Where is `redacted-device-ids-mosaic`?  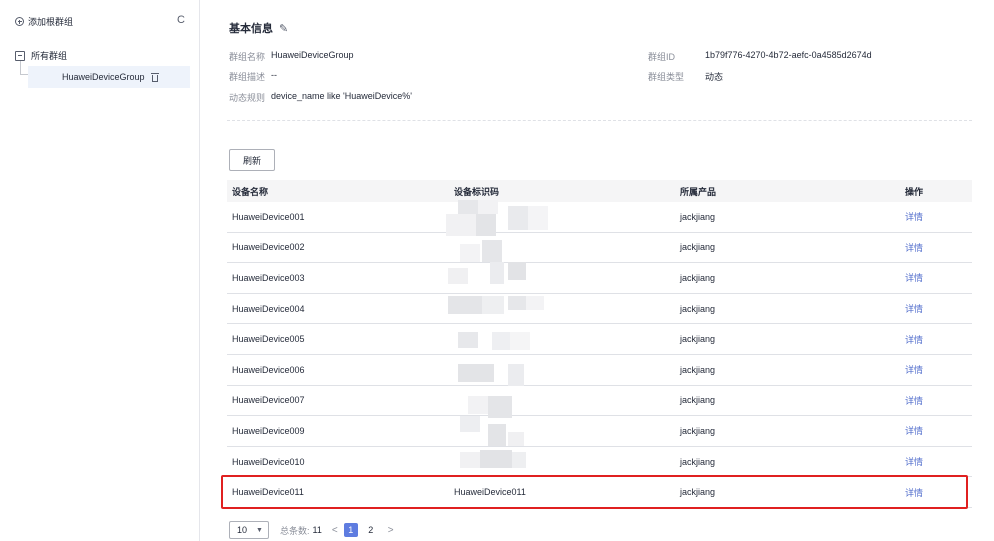 redacted-device-ids-mosaic is located at coordinates (498, 334).